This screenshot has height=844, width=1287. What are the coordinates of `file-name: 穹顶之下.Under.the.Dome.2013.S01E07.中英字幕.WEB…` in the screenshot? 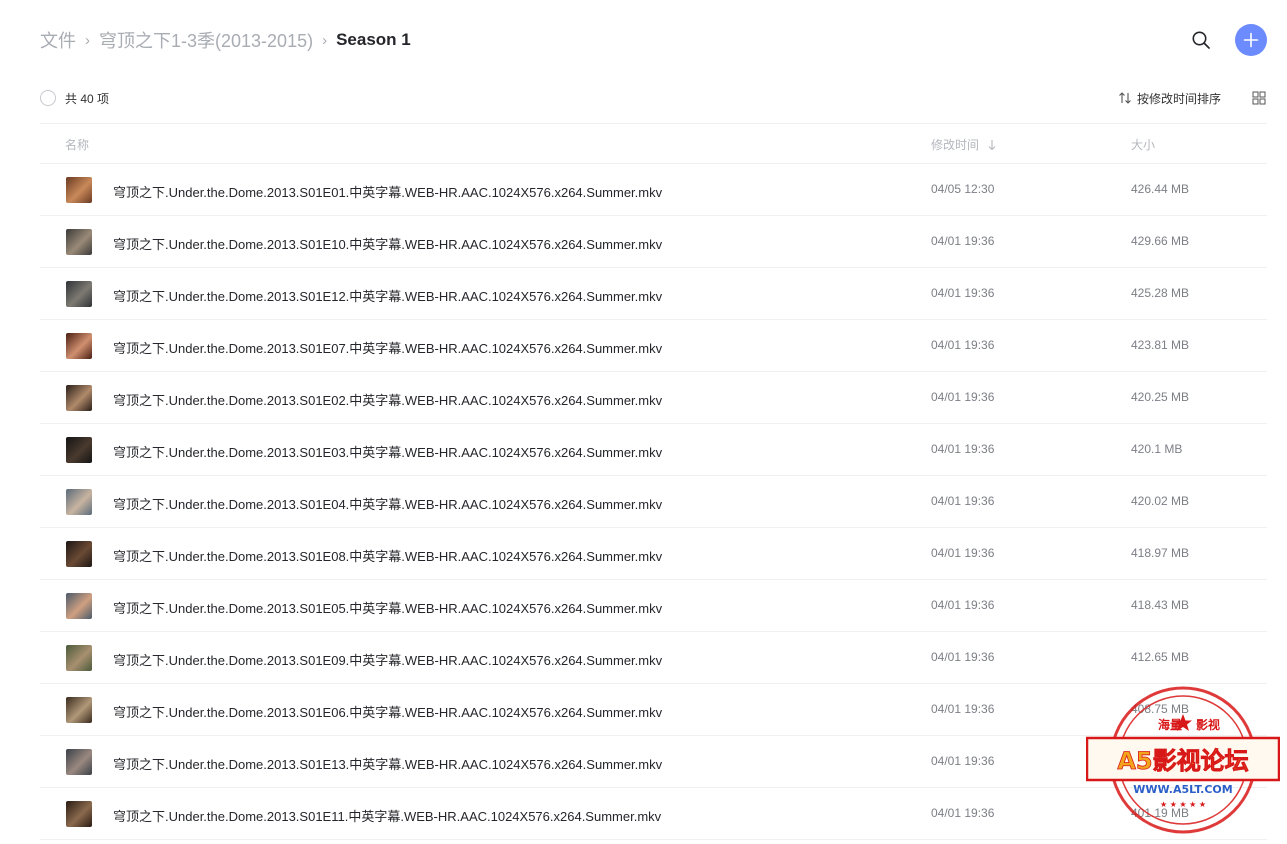 It's located at (387, 347).